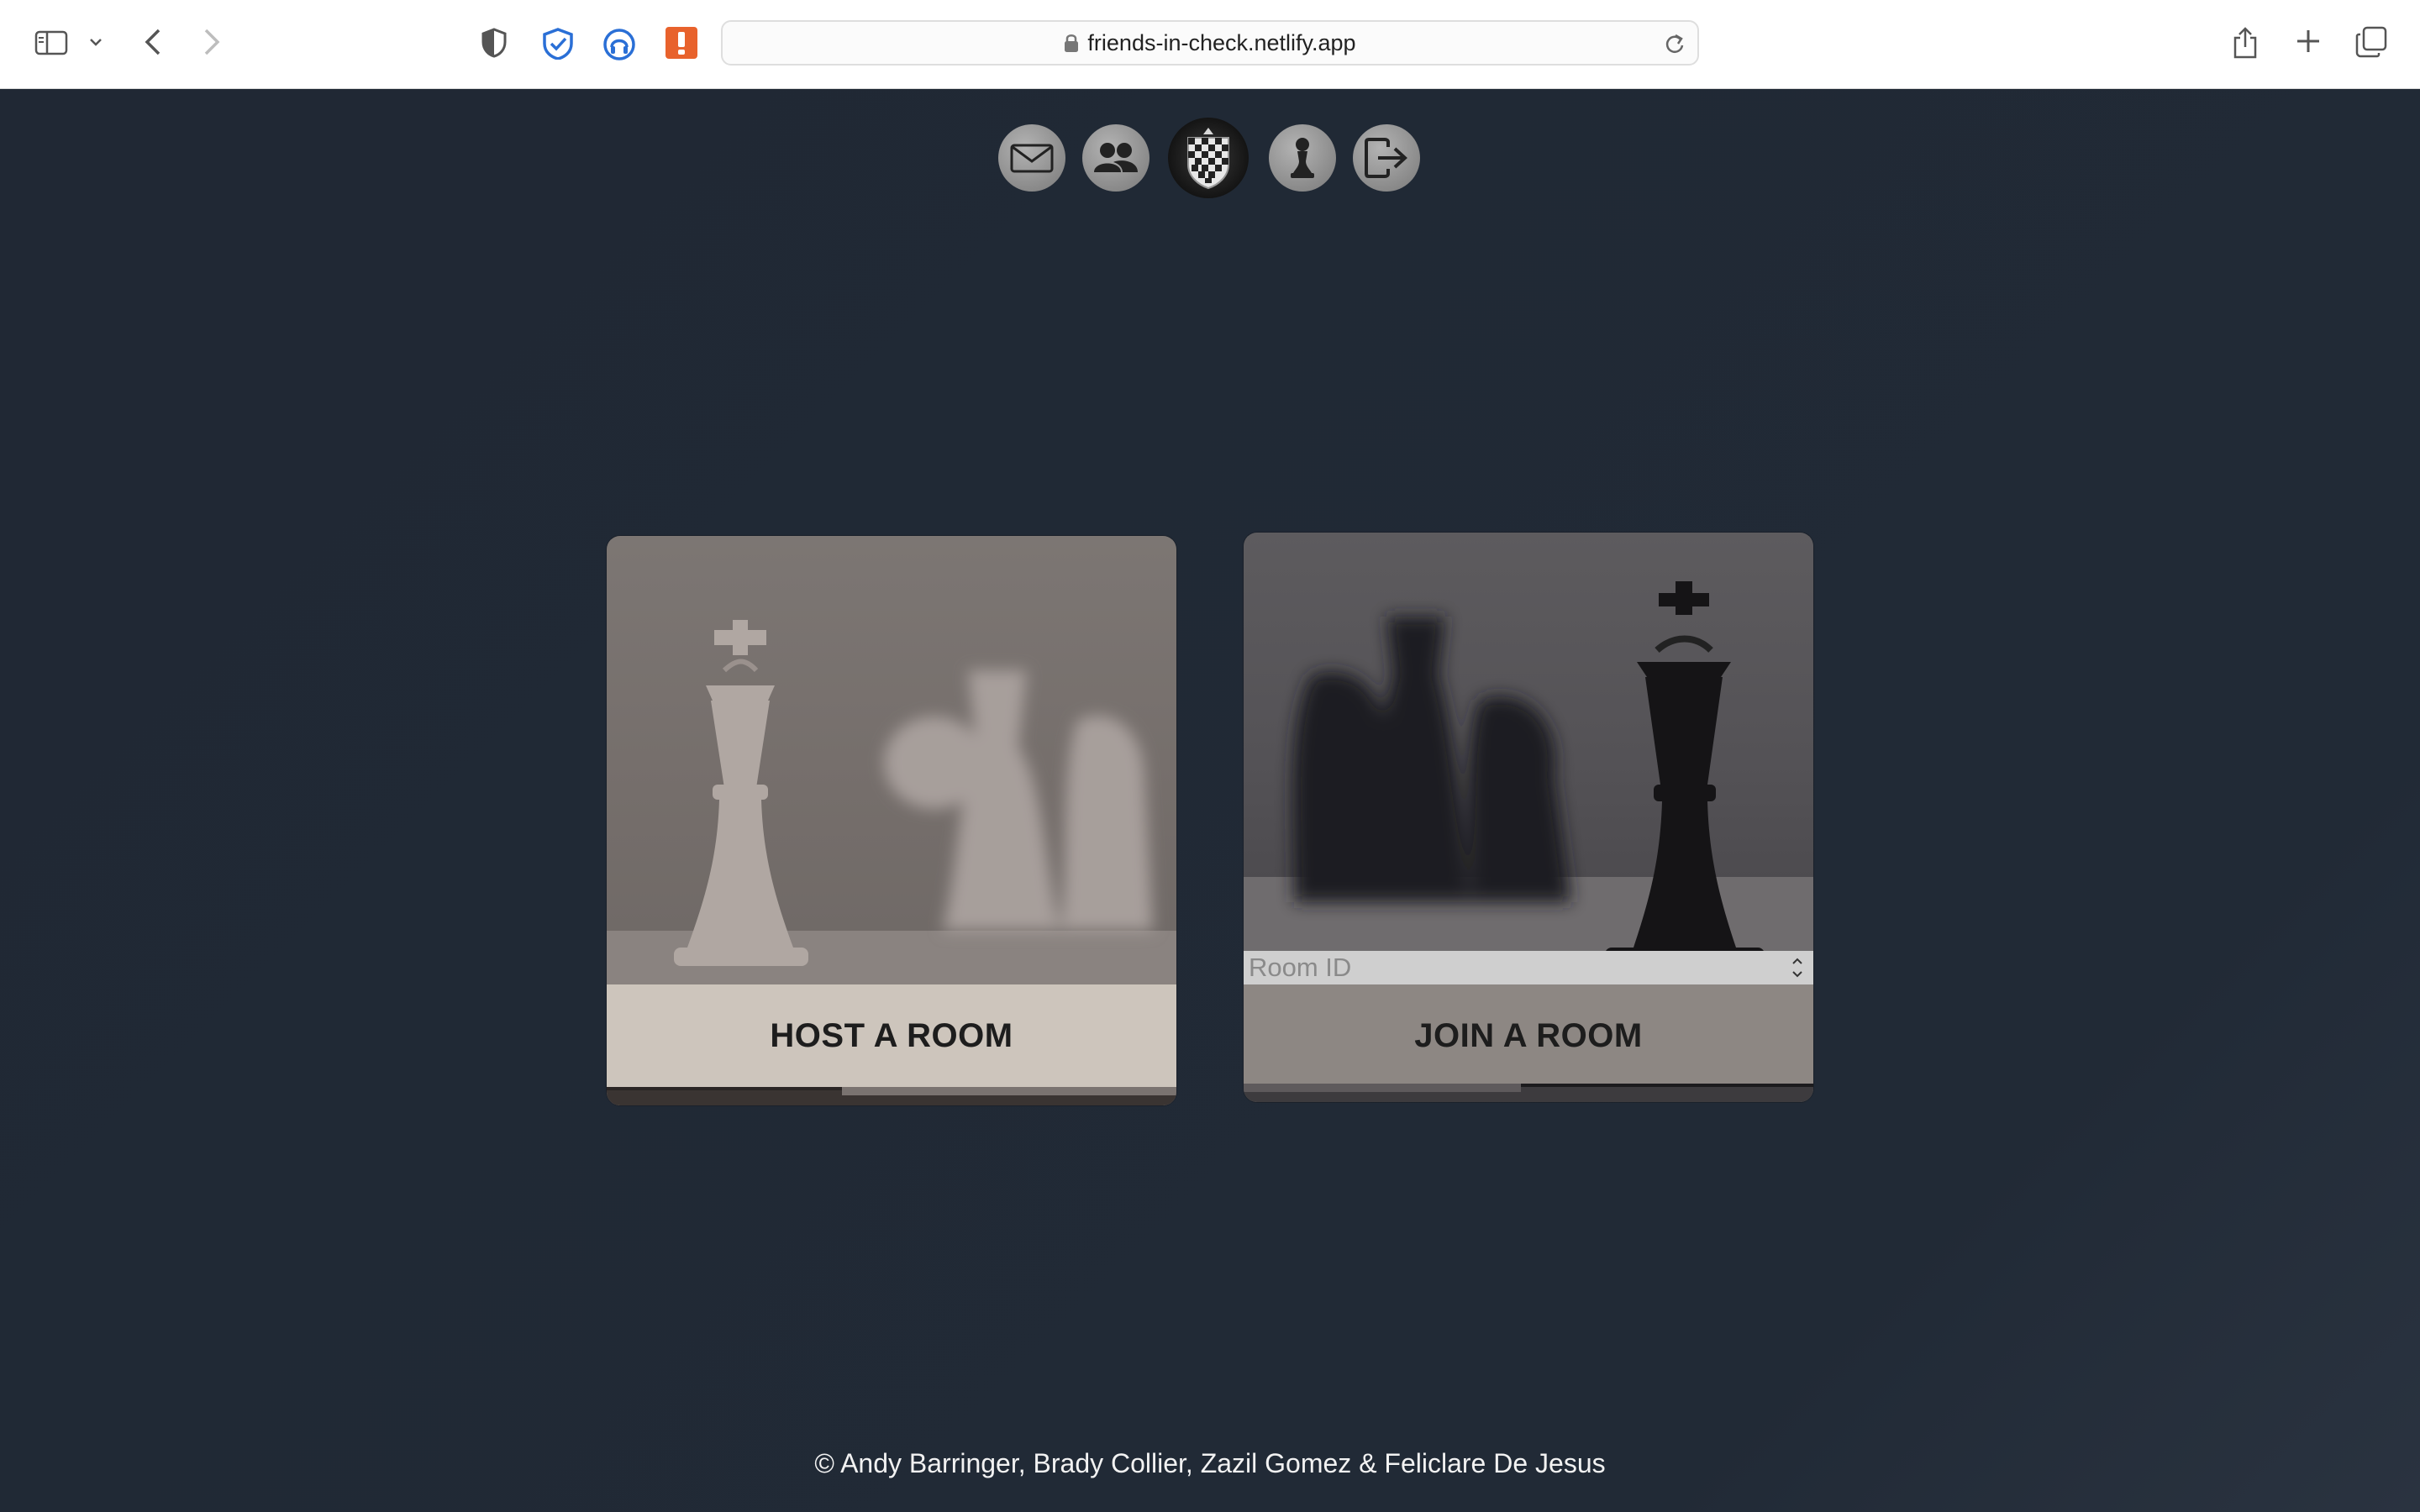 The height and width of the screenshot is (1512, 2420). What do you see at coordinates (1675, 43) in the screenshot?
I see `reload-icon` at bounding box center [1675, 43].